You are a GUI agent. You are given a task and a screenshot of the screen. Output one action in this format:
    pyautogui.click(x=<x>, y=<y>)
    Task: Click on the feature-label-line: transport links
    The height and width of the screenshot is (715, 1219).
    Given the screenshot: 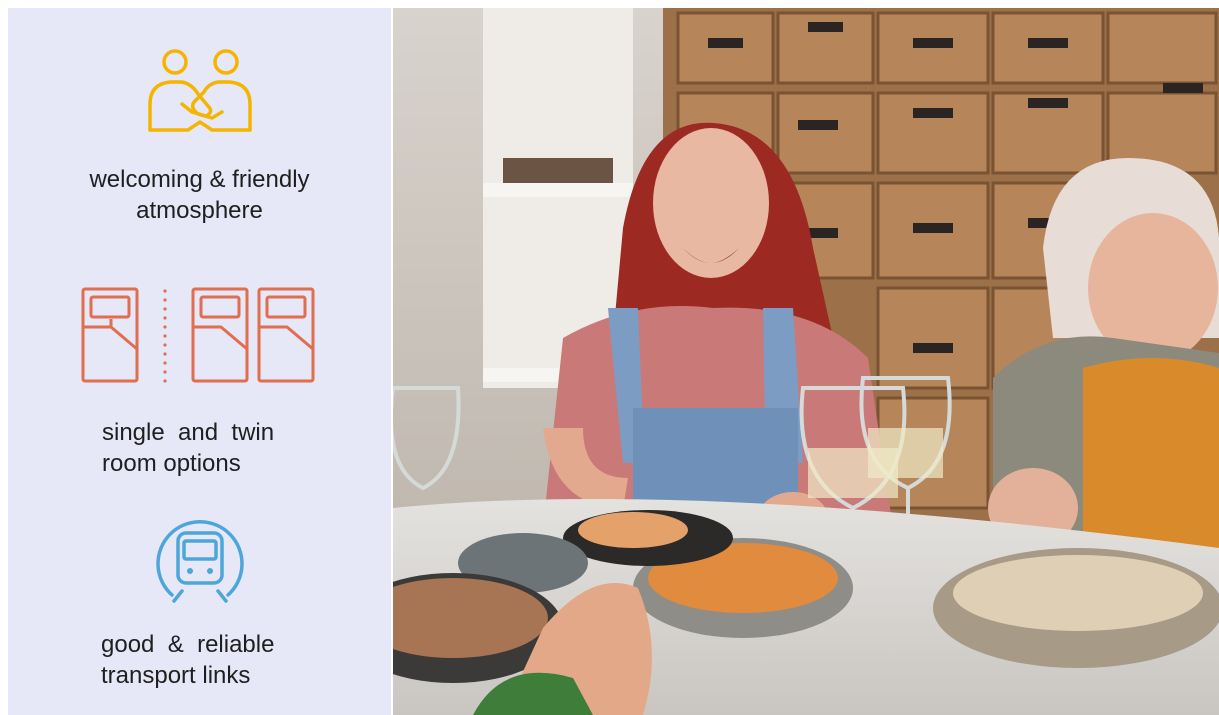 What is the action you would take?
    pyautogui.click(x=176, y=675)
    